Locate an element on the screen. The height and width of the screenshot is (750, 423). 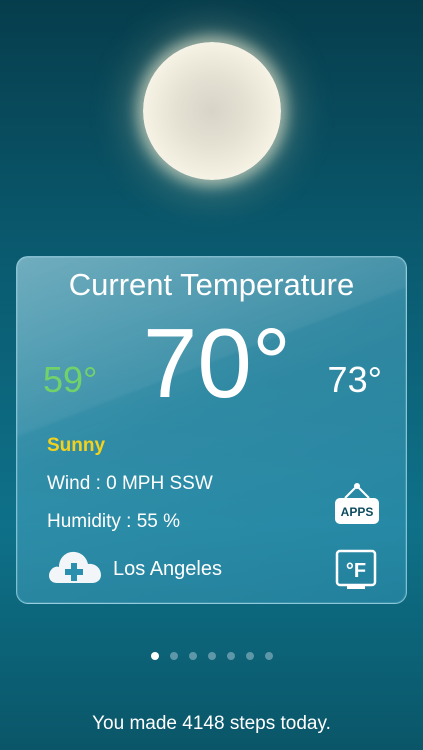
city-name: Los Angeles is located at coordinates (167, 569).